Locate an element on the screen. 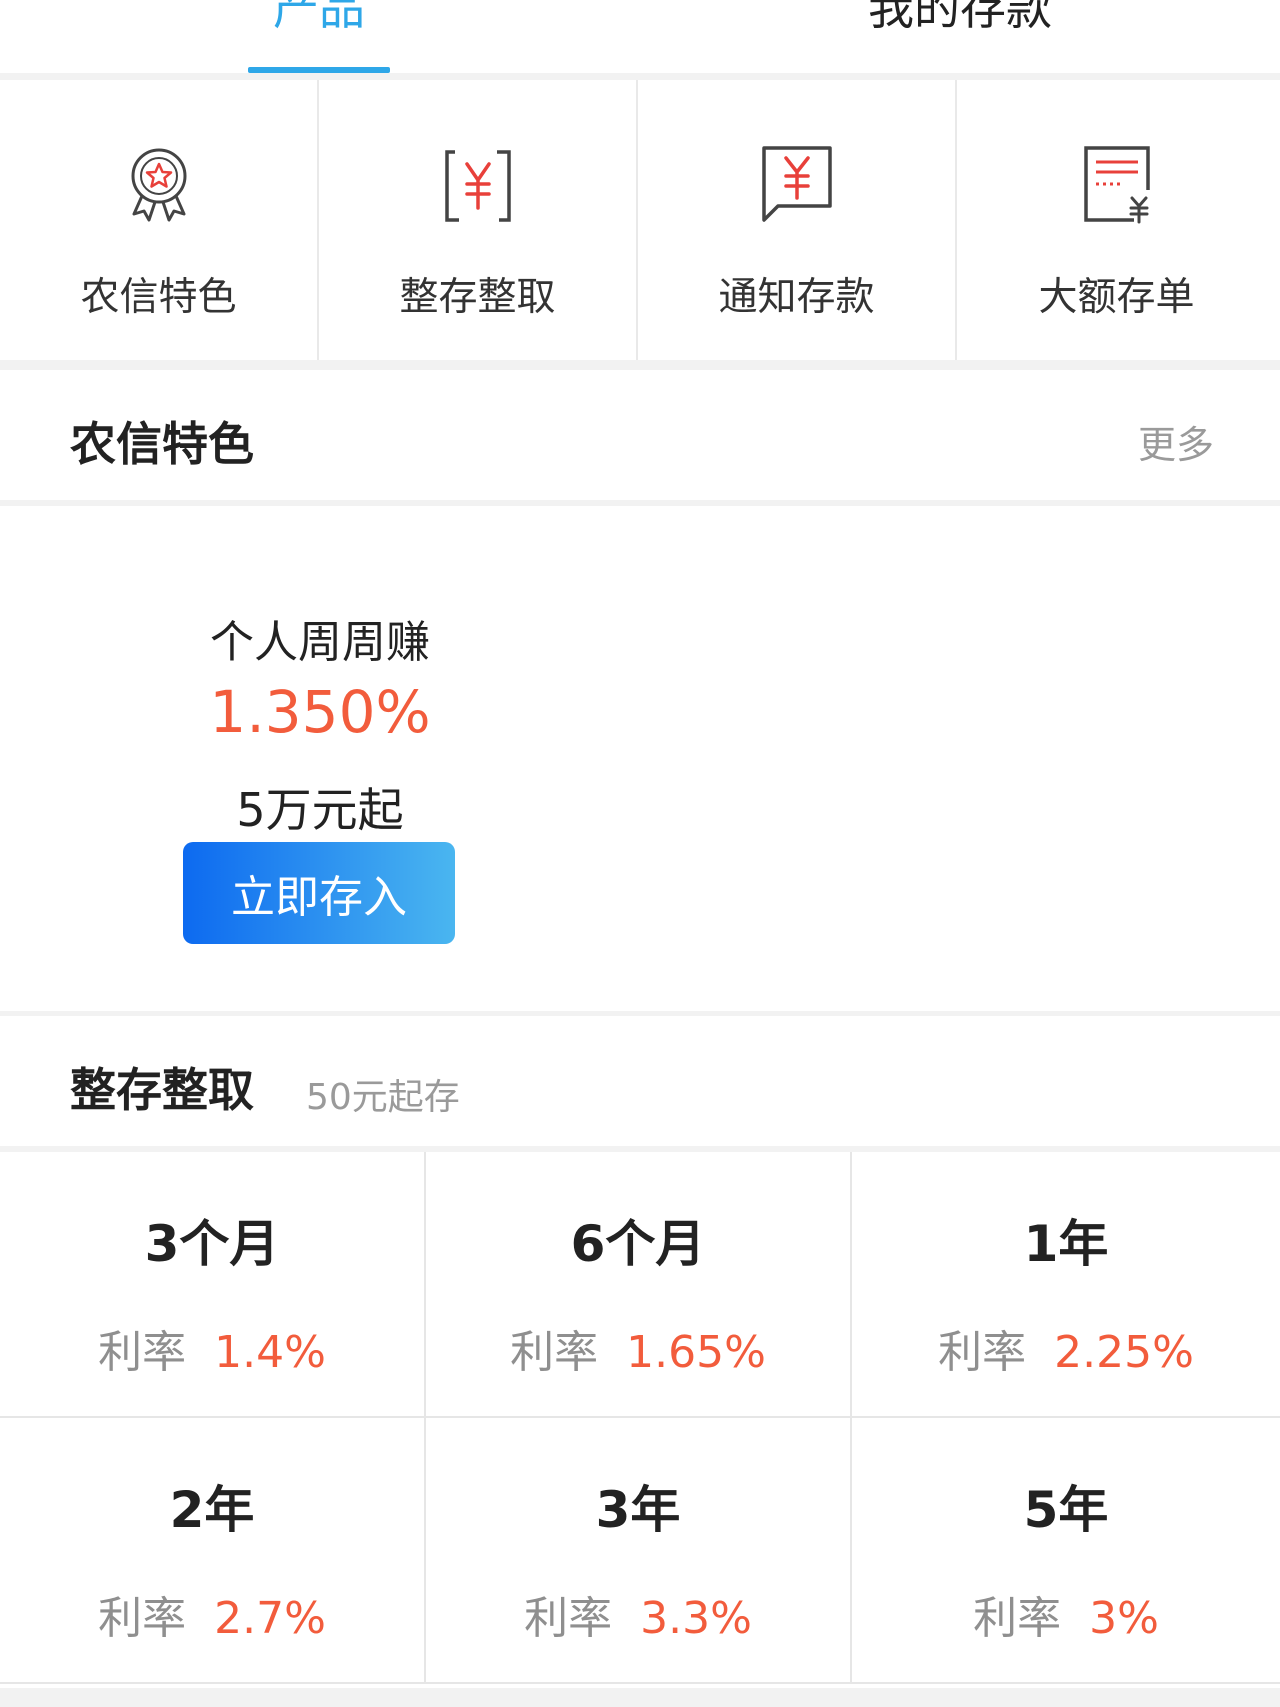 The height and width of the screenshot is (1707, 1280). tab-products-label: 产品 is located at coordinates (319, 17).